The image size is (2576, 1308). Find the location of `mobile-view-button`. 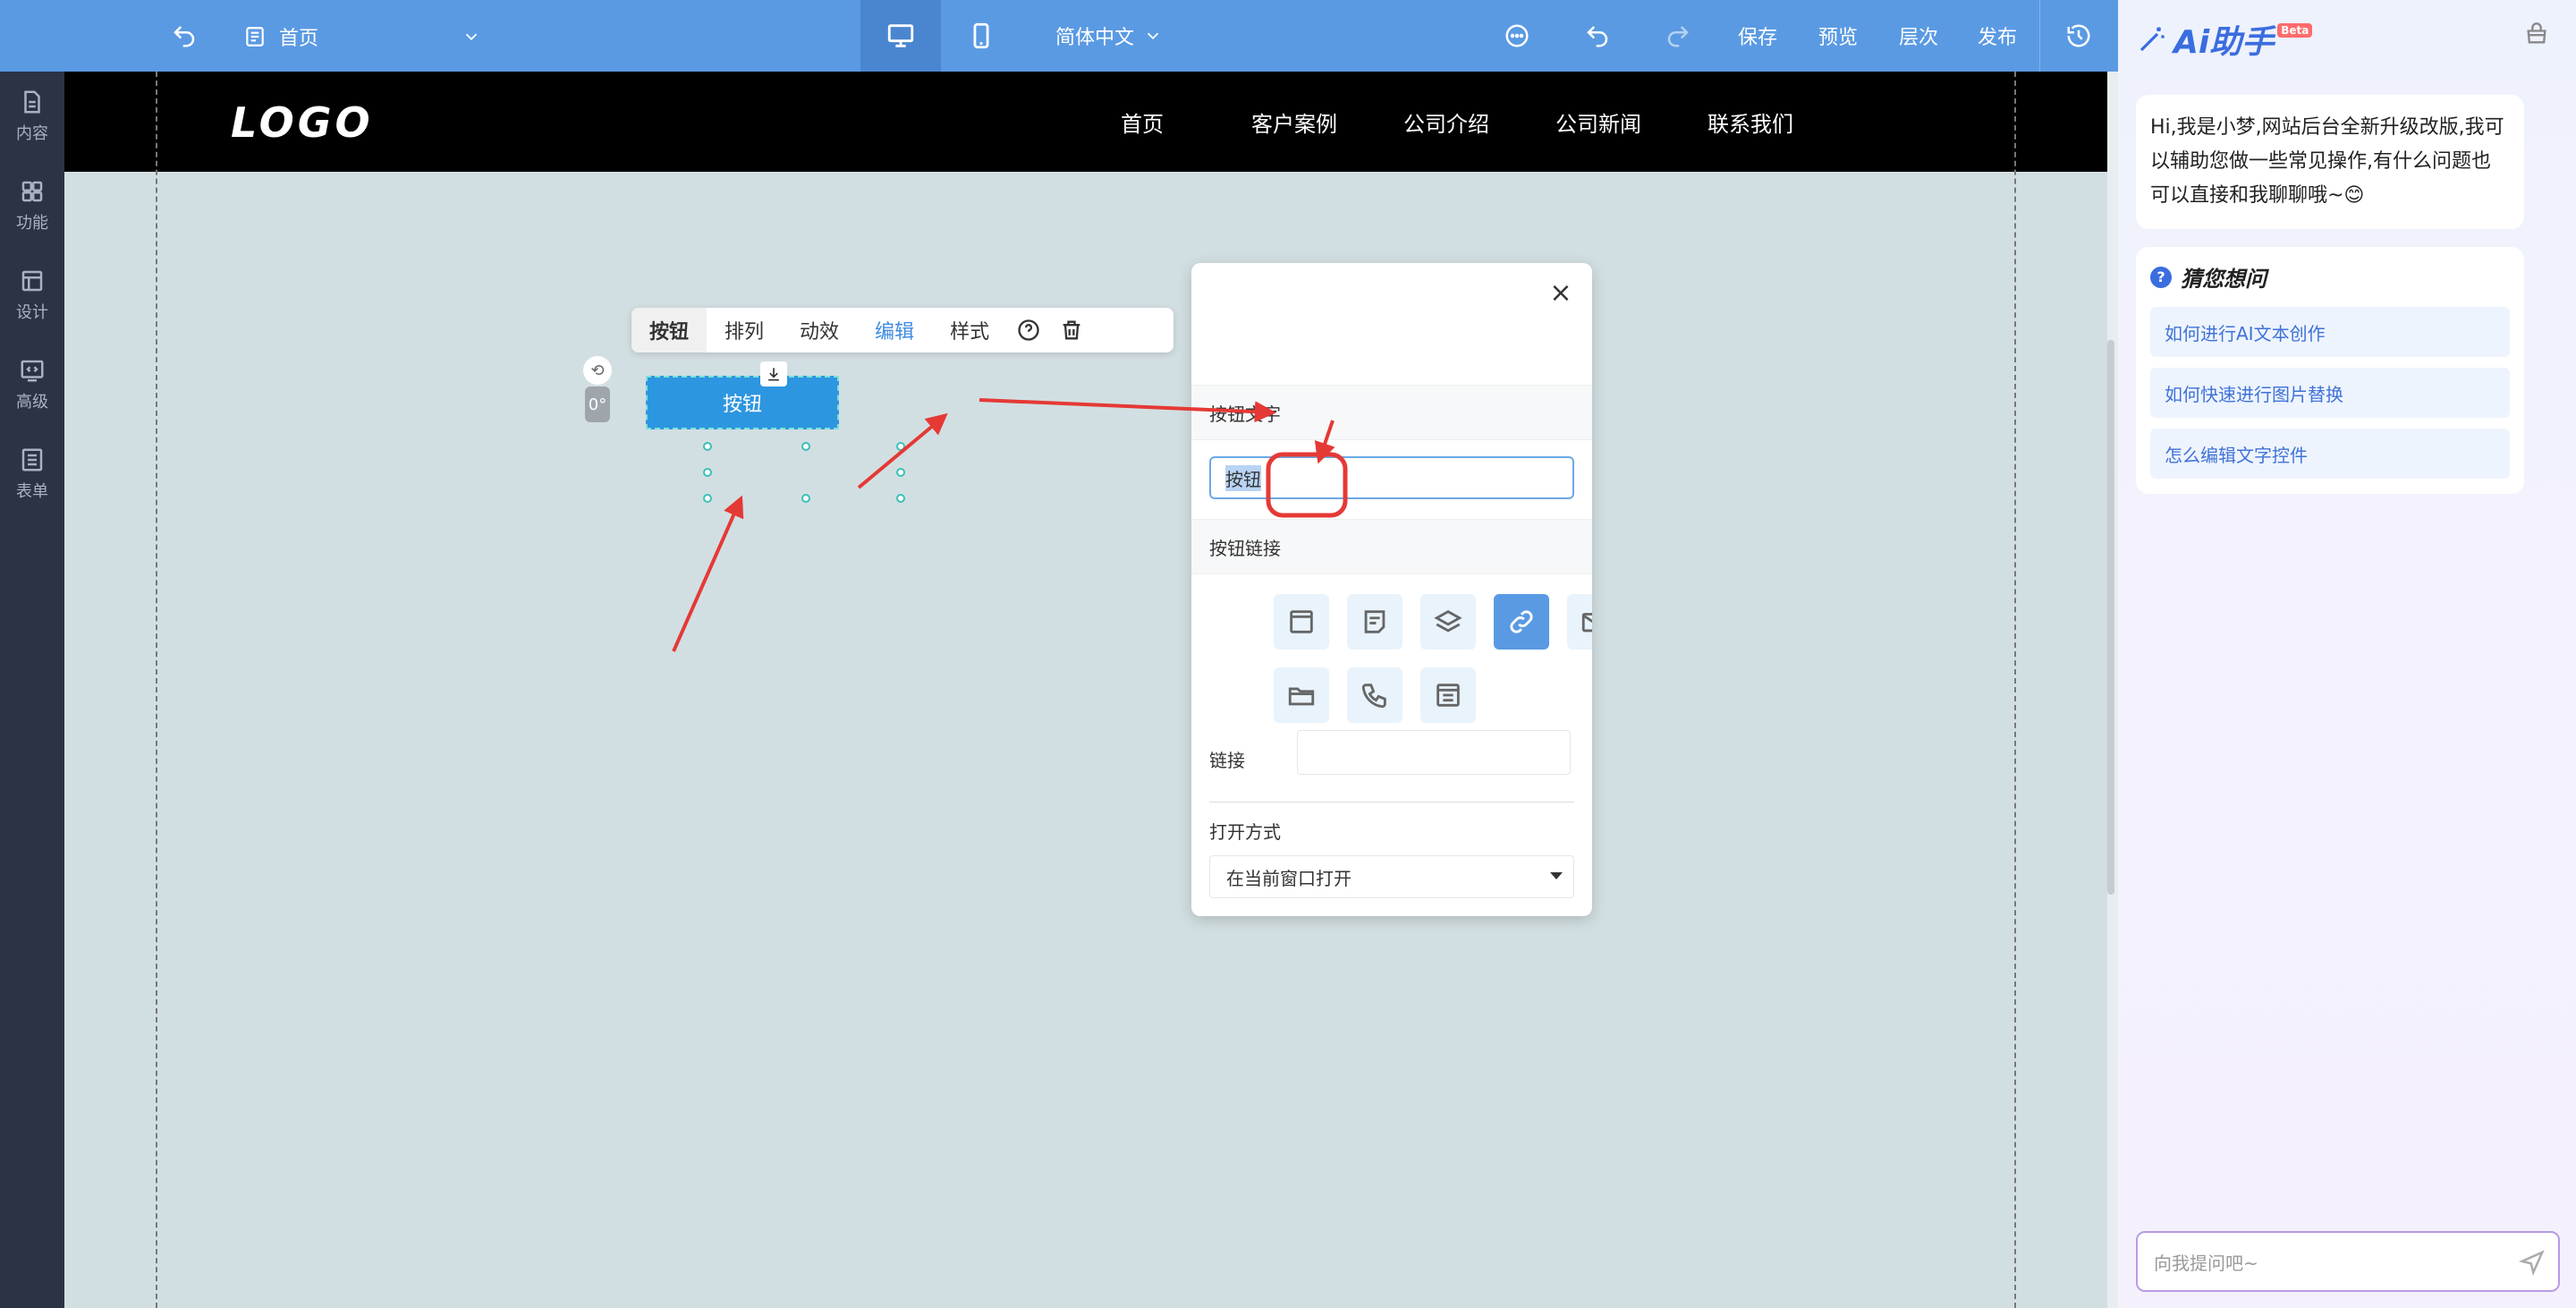

mobile-view-button is located at coordinates (981, 36).